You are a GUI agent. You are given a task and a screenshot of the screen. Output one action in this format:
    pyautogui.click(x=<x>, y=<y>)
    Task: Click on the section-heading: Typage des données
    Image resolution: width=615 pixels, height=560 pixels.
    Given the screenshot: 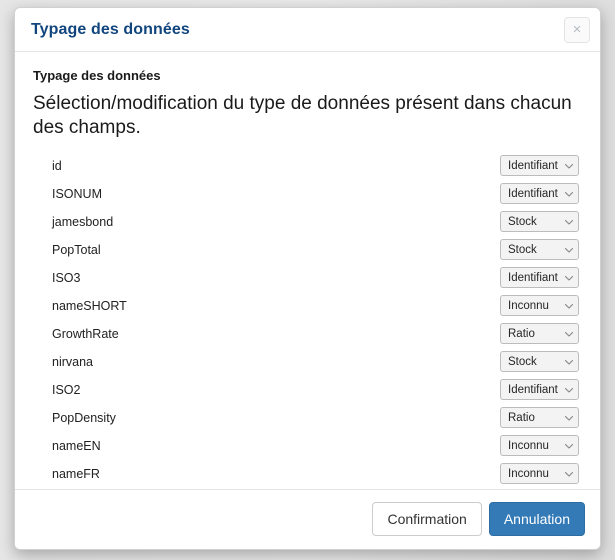 What is the action you would take?
    pyautogui.click(x=97, y=75)
    